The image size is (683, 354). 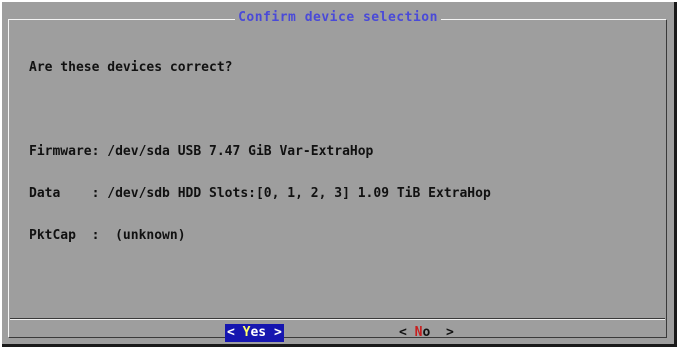 What do you see at coordinates (260, 110) in the screenshot?
I see `body-line-blank` at bounding box center [260, 110].